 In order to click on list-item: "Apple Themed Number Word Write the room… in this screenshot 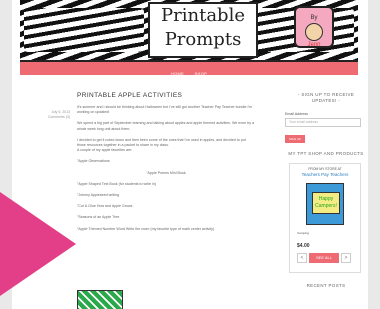, I will do `click(146, 228)`.